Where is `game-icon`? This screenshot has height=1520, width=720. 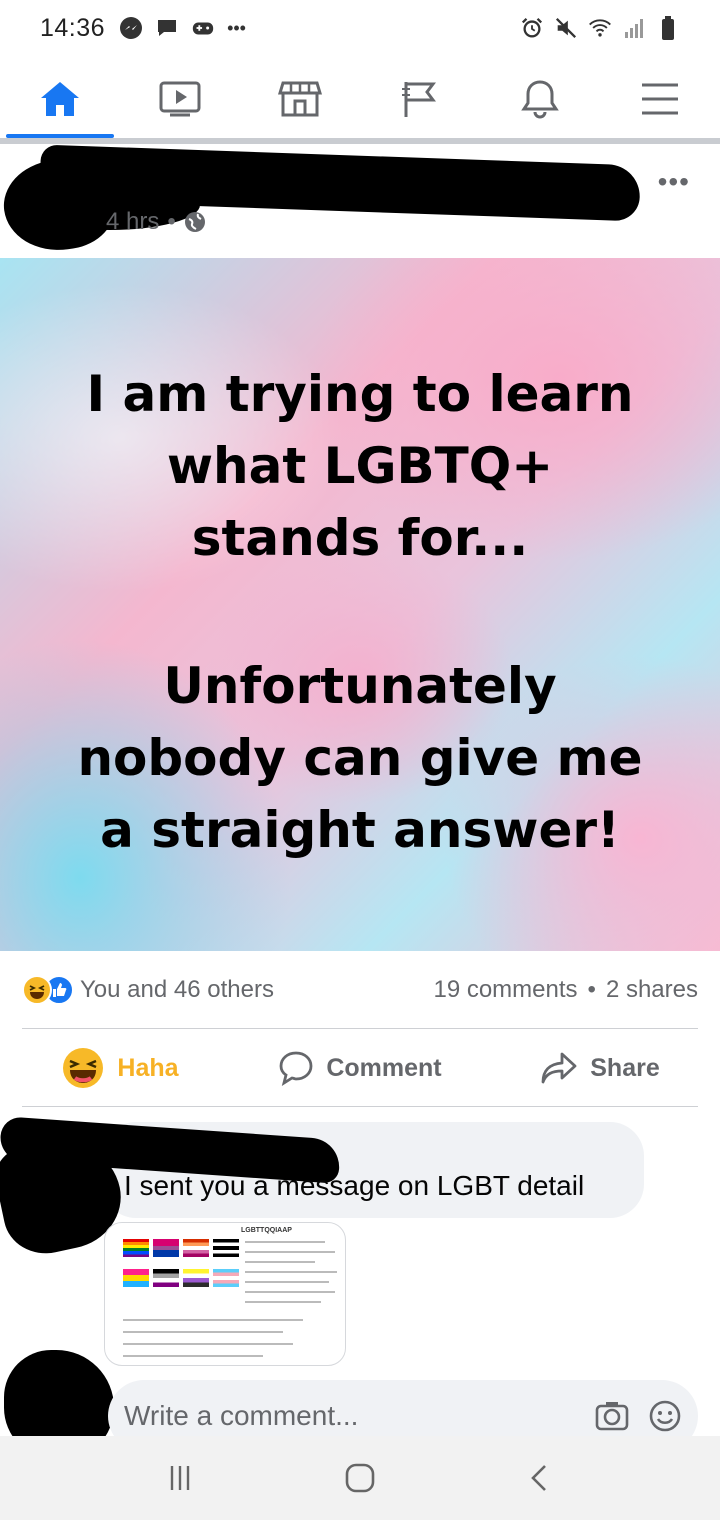
game-icon is located at coordinates (203, 28).